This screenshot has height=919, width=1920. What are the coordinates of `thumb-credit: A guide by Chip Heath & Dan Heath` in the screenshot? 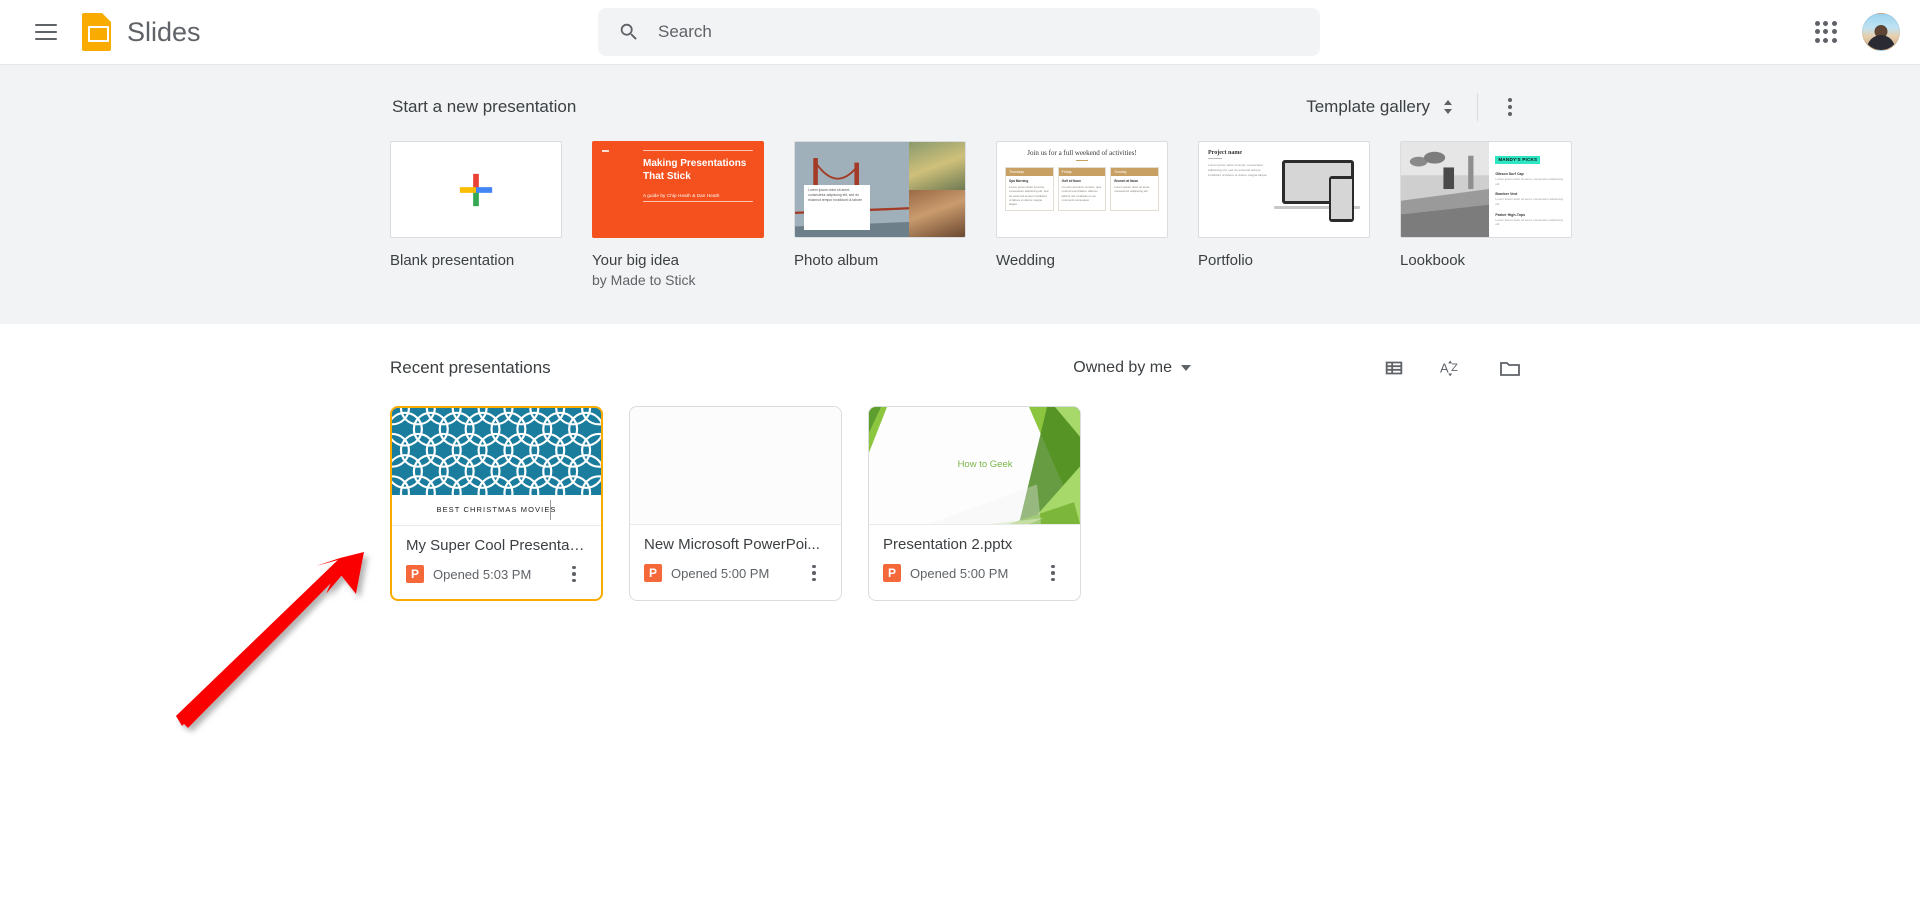 It's located at (681, 195).